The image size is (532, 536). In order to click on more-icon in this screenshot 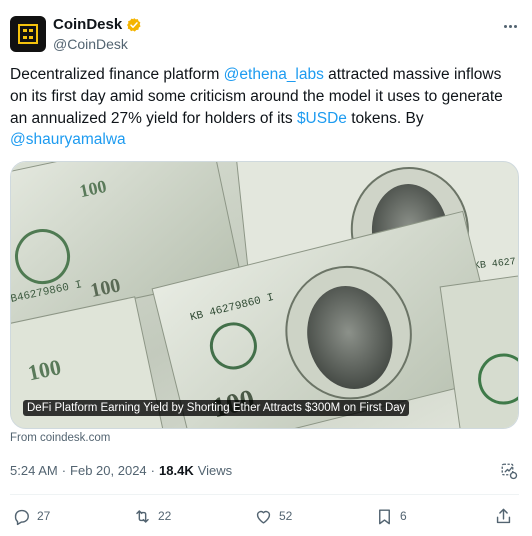, I will do `click(510, 26)`.